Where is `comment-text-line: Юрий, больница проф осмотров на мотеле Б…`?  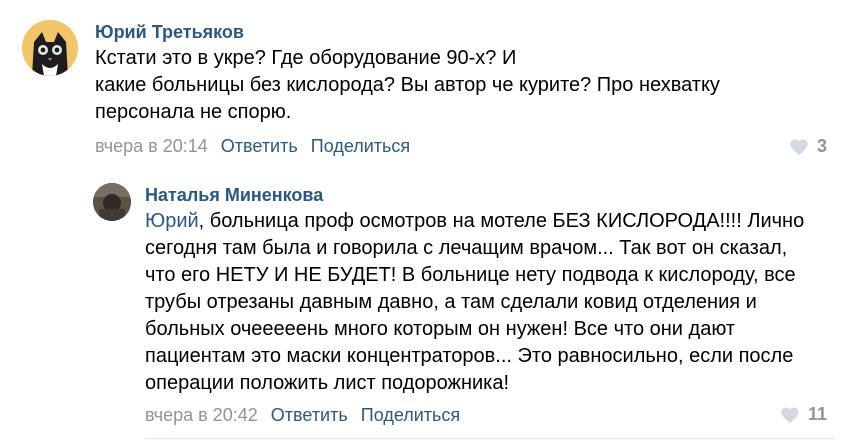 comment-text-line: Юрий, больница проф осмотров на мотеле Б… is located at coordinates (474, 221).